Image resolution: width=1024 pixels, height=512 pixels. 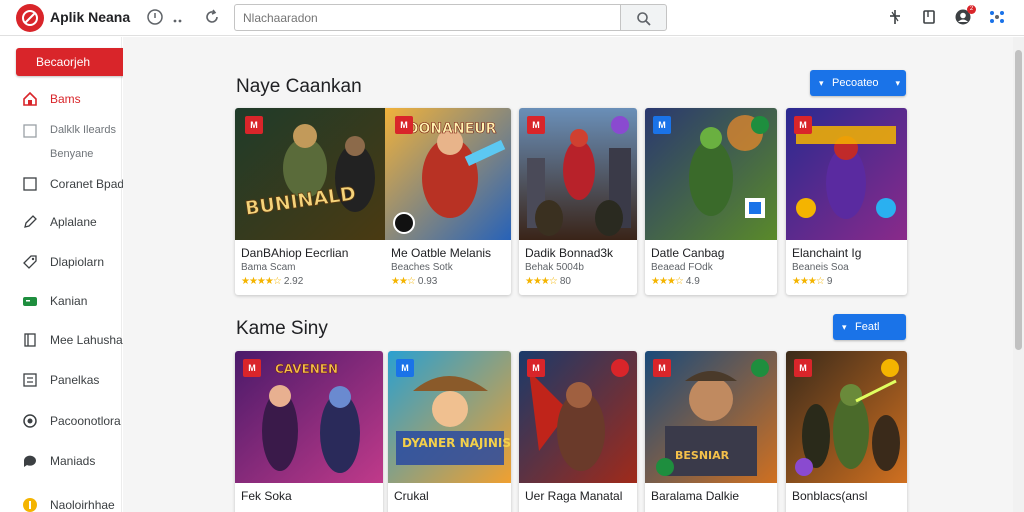 What do you see at coordinates (30, 262) in the screenshot?
I see `tag-icon` at bounding box center [30, 262].